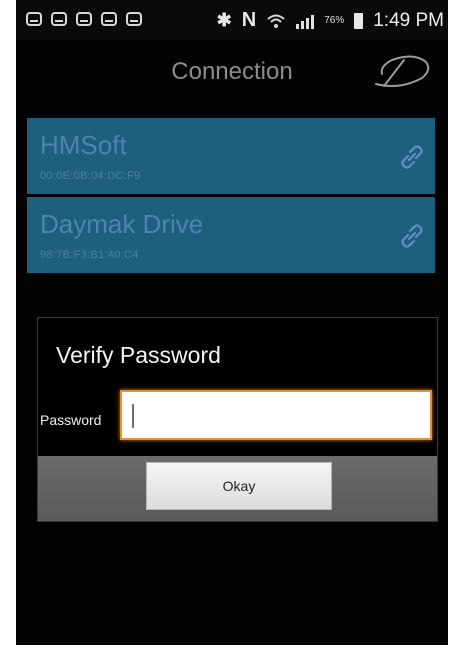  Describe the element at coordinates (334, 20) in the screenshot. I see `battery-percent: 76%` at that location.